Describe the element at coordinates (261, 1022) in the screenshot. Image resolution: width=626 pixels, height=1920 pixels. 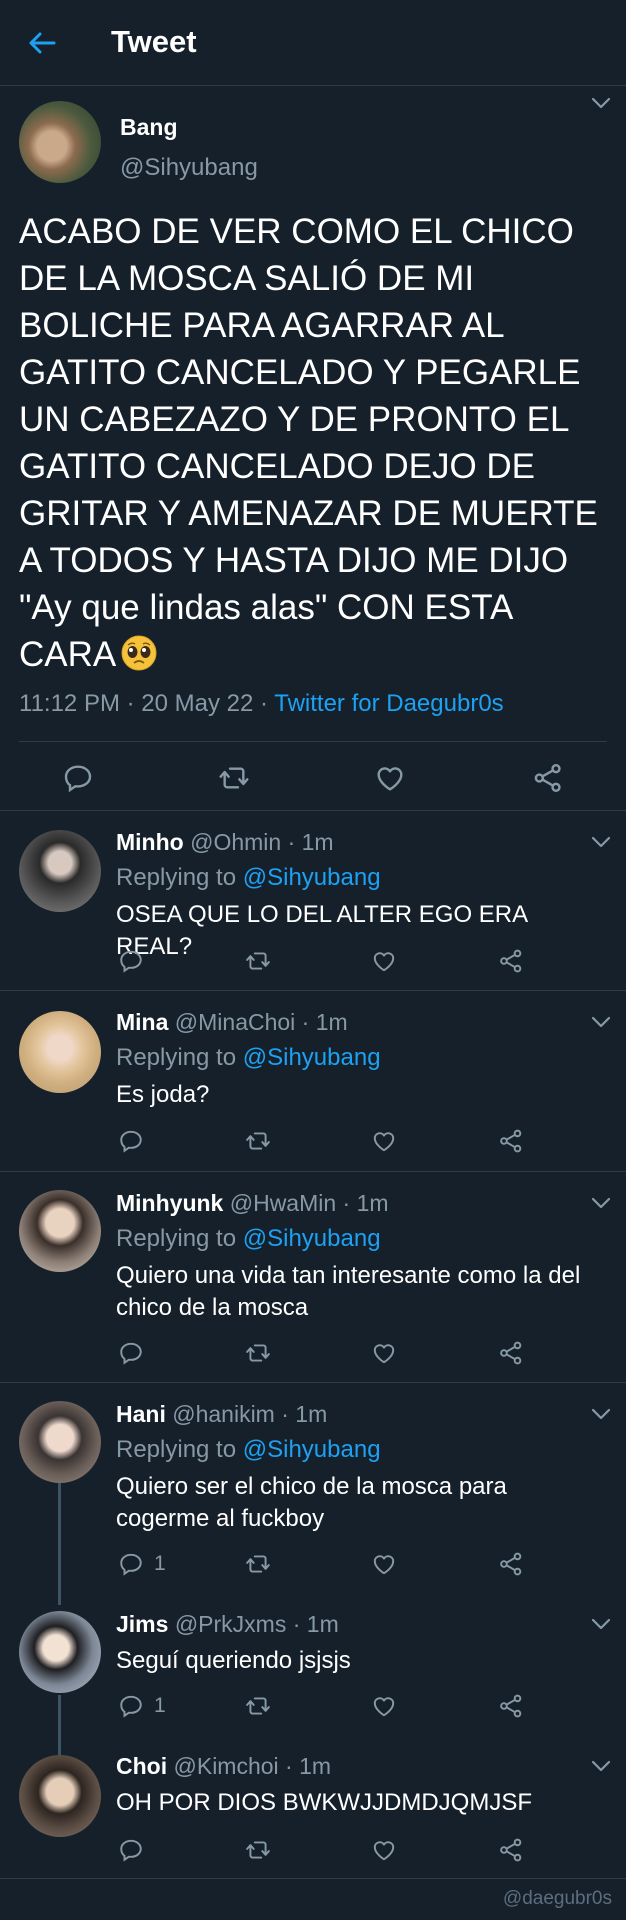
I see `author-handle: @MinaChoi · 1m` at that location.